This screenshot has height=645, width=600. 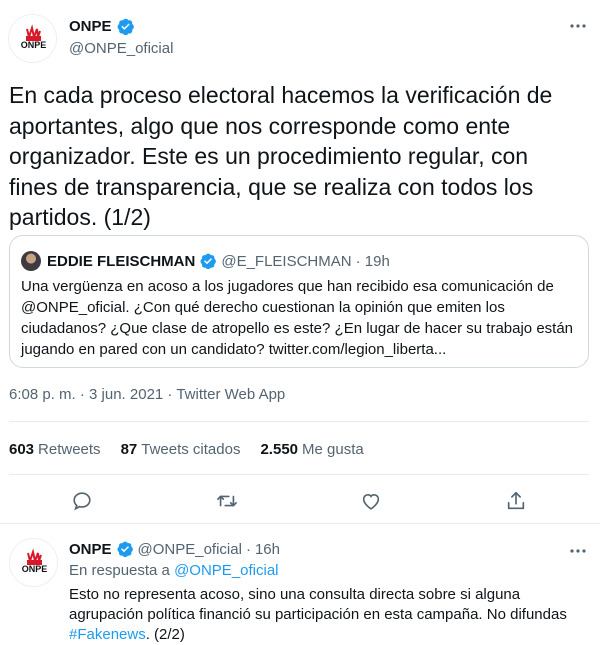 I want to click on reply-time: 16h, so click(x=267, y=549).